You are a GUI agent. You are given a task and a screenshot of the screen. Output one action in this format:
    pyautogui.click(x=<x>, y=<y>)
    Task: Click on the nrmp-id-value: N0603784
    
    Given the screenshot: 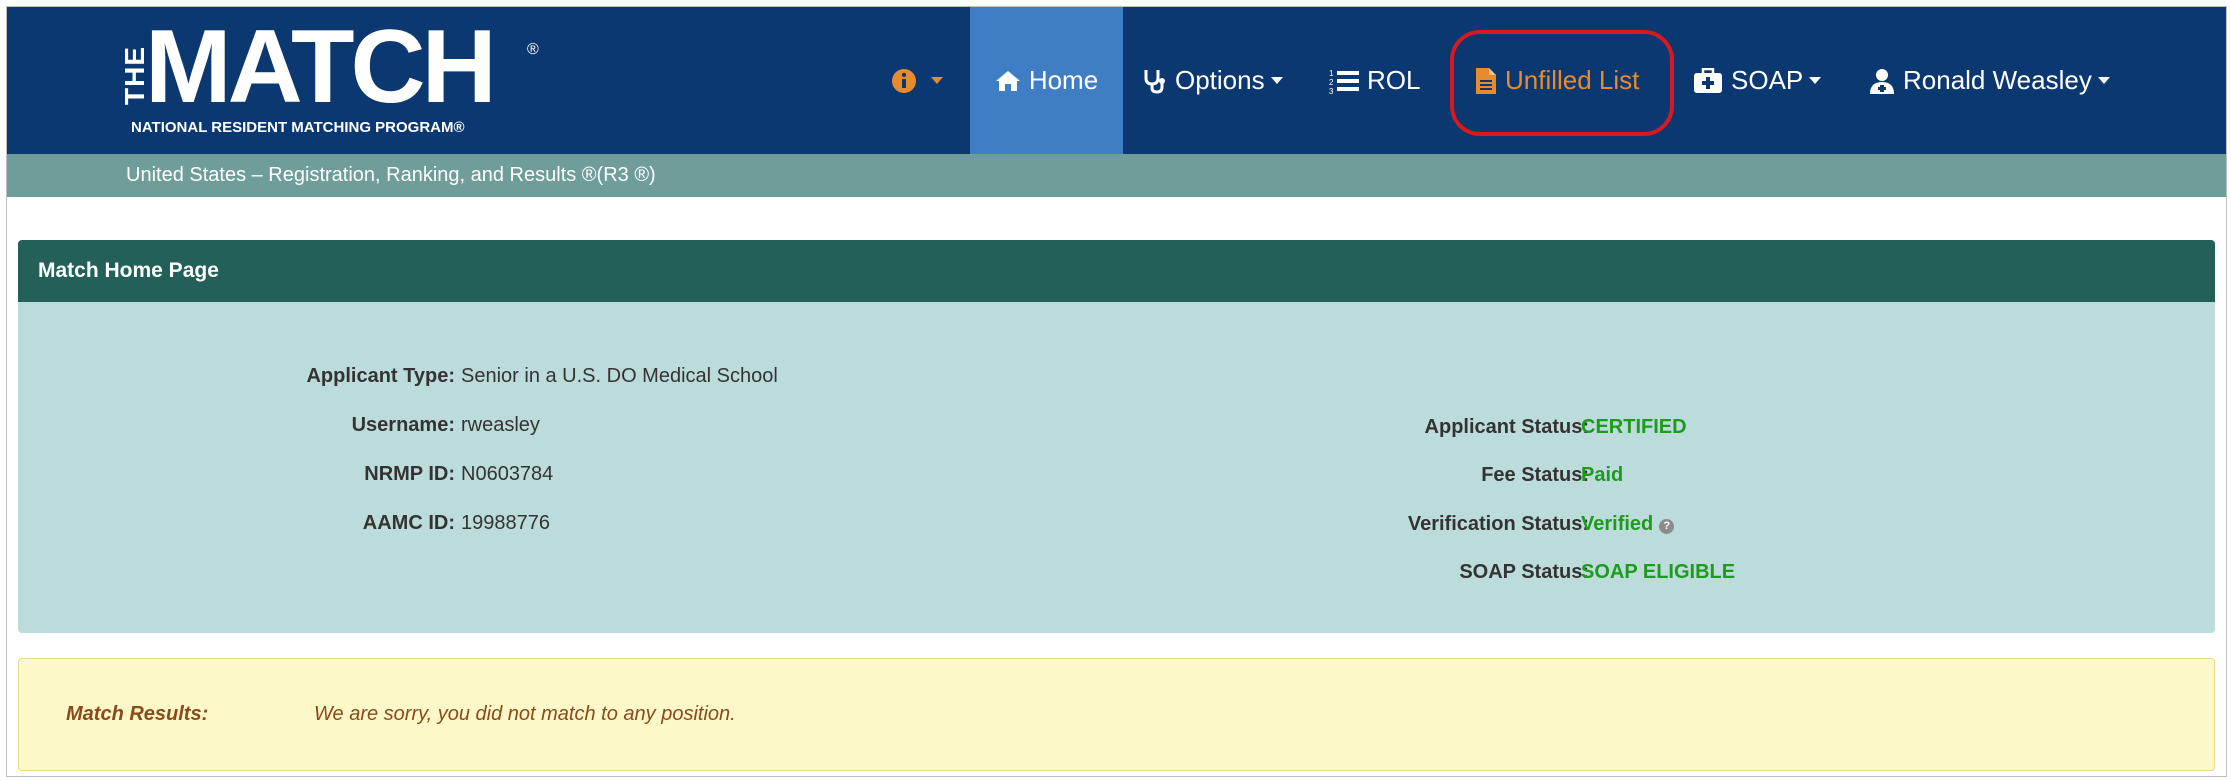 What is the action you would take?
    pyautogui.click(x=507, y=474)
    